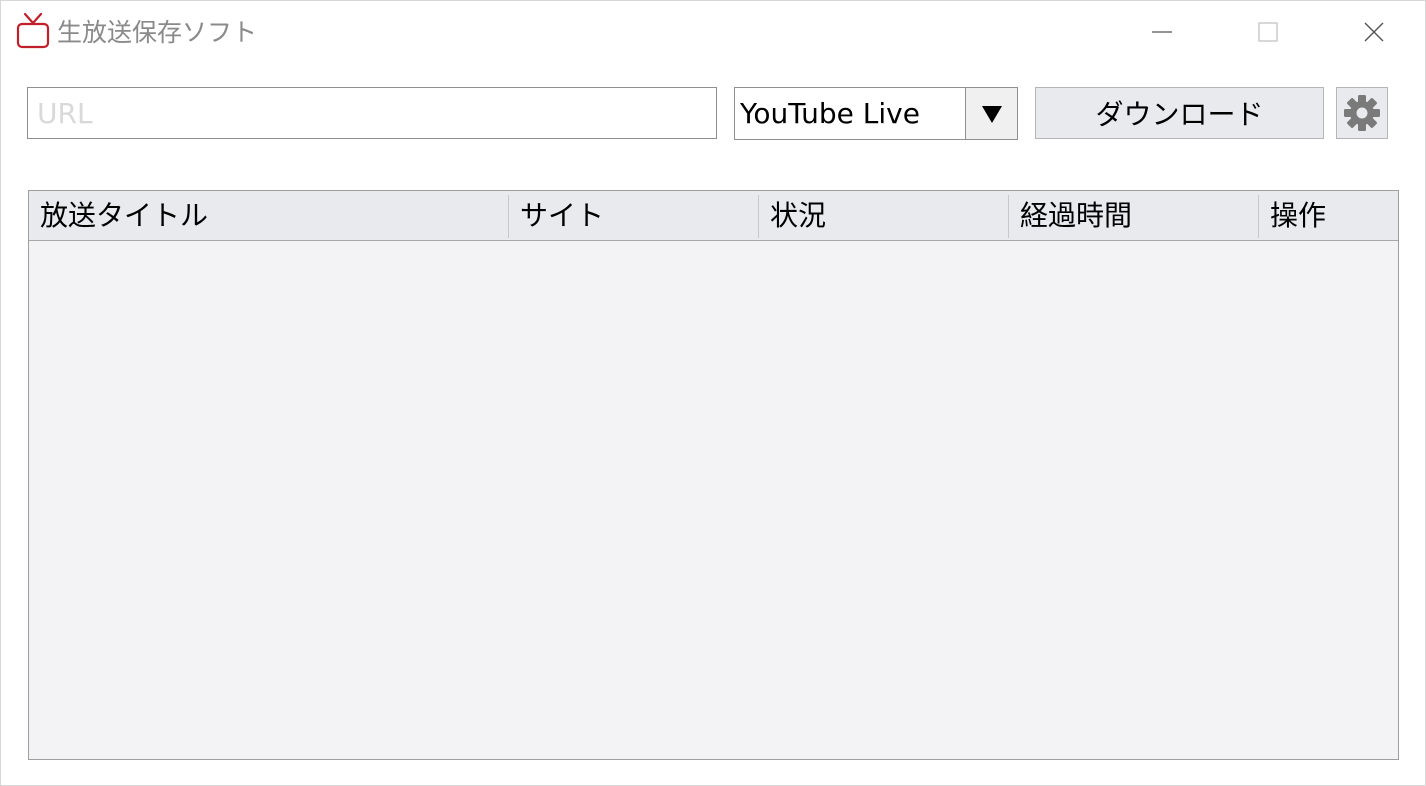  Describe the element at coordinates (830, 113) in the screenshot. I see `site-select-value: YouTube Live` at that location.